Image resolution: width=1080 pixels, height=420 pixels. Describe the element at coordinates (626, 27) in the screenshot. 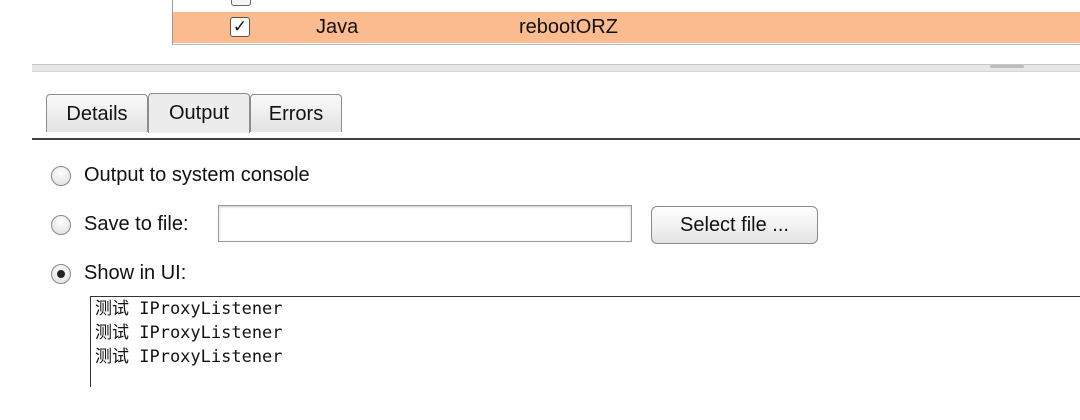

I see `table-row-selected: ✓ Java rebootORZ` at that location.